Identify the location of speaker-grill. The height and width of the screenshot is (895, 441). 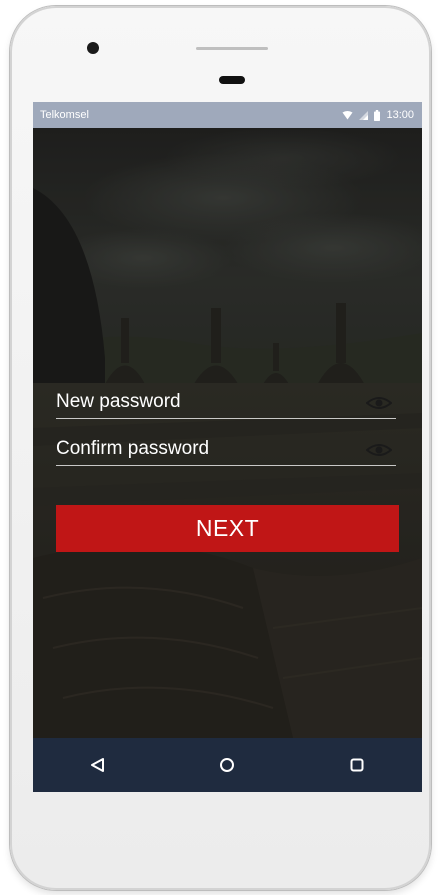
(232, 48).